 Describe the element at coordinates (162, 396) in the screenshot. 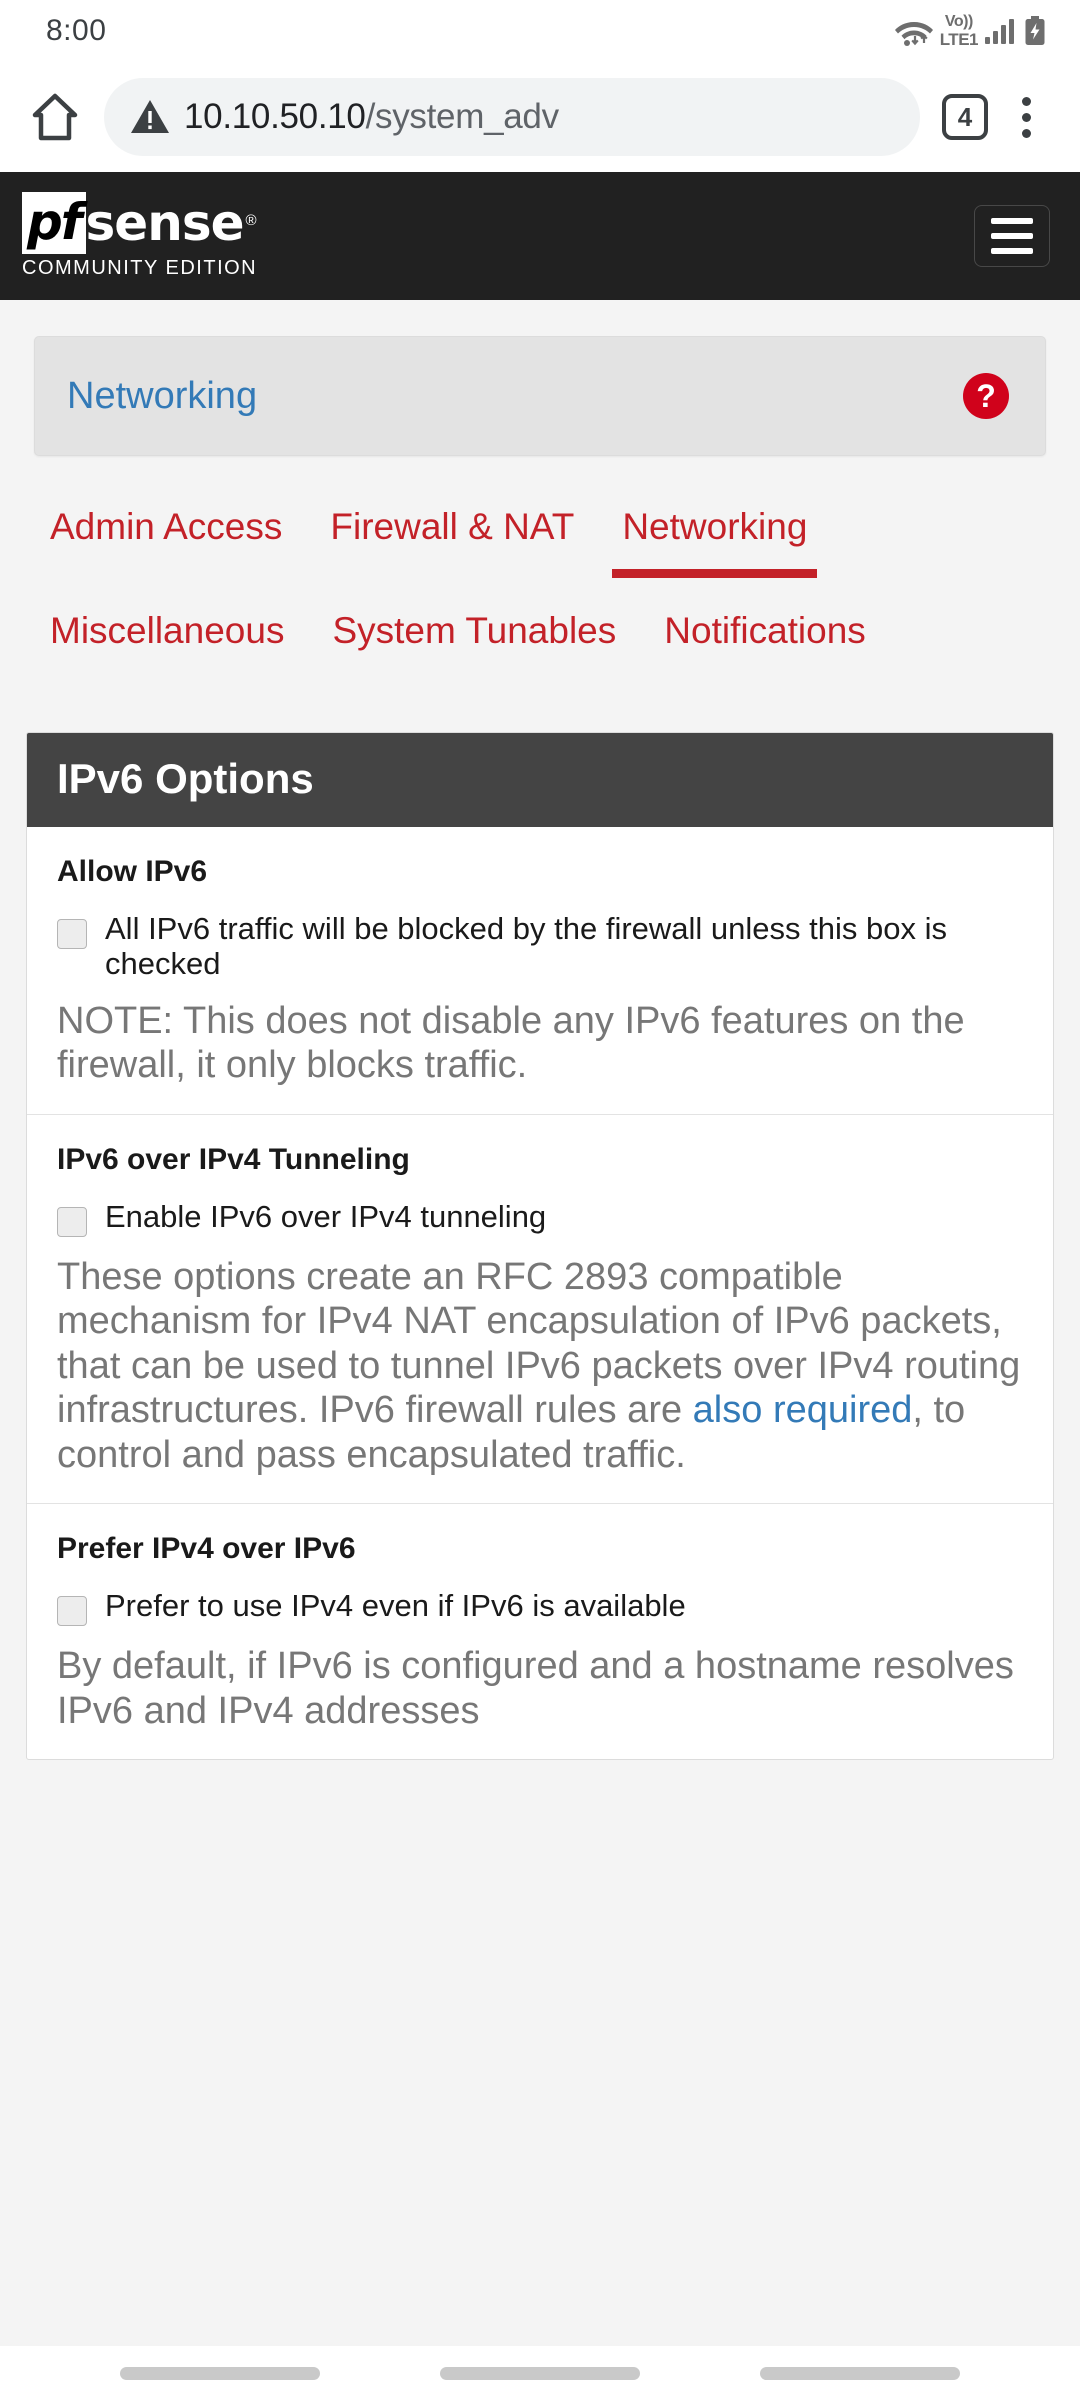

I see `breadcrumb-link-networking: Networking` at that location.